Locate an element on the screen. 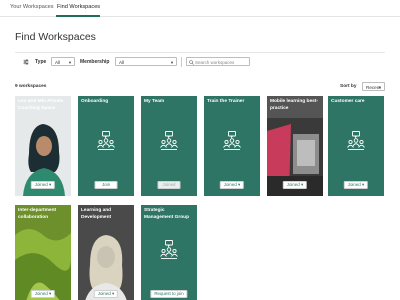  search-input: Search workspaces is located at coordinates (218, 61).